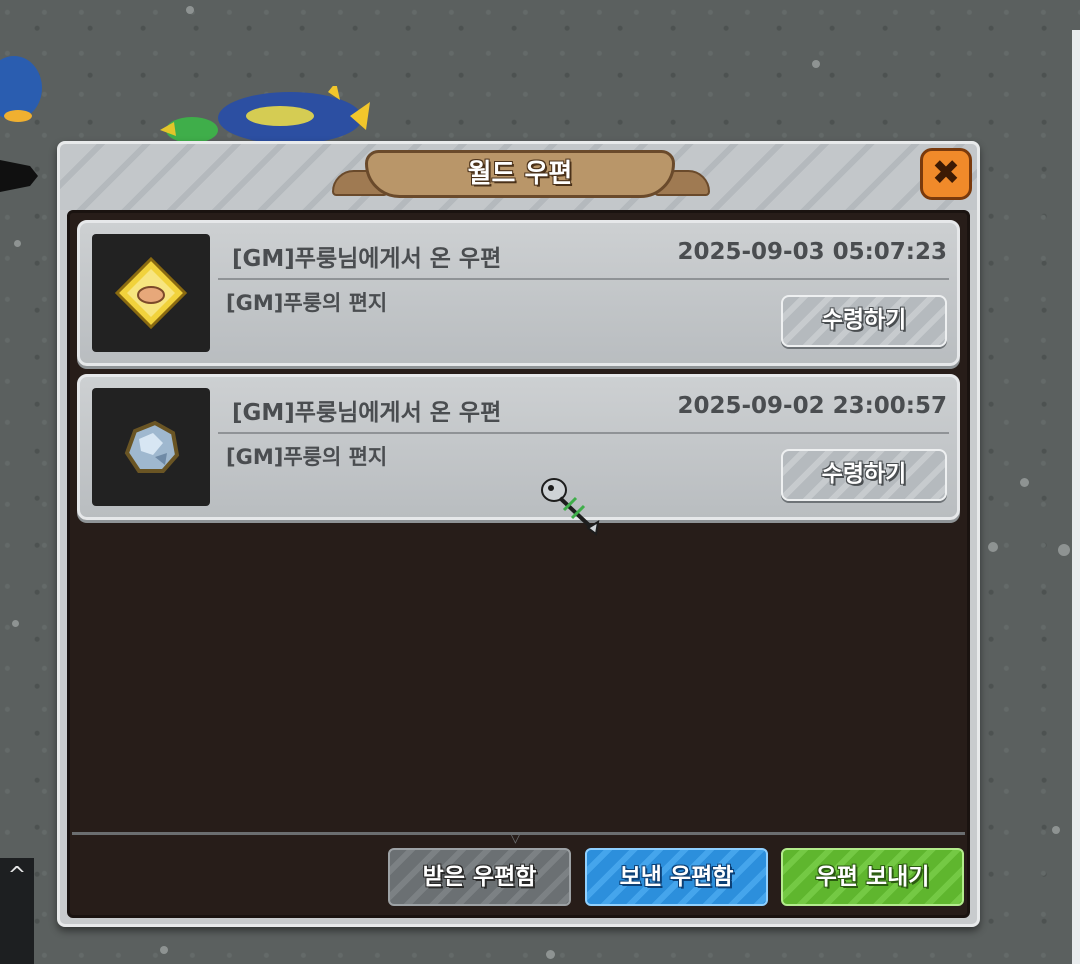 The height and width of the screenshot is (964, 1080). What do you see at coordinates (1076, 497) in the screenshot?
I see `screen-edge-bar` at bounding box center [1076, 497].